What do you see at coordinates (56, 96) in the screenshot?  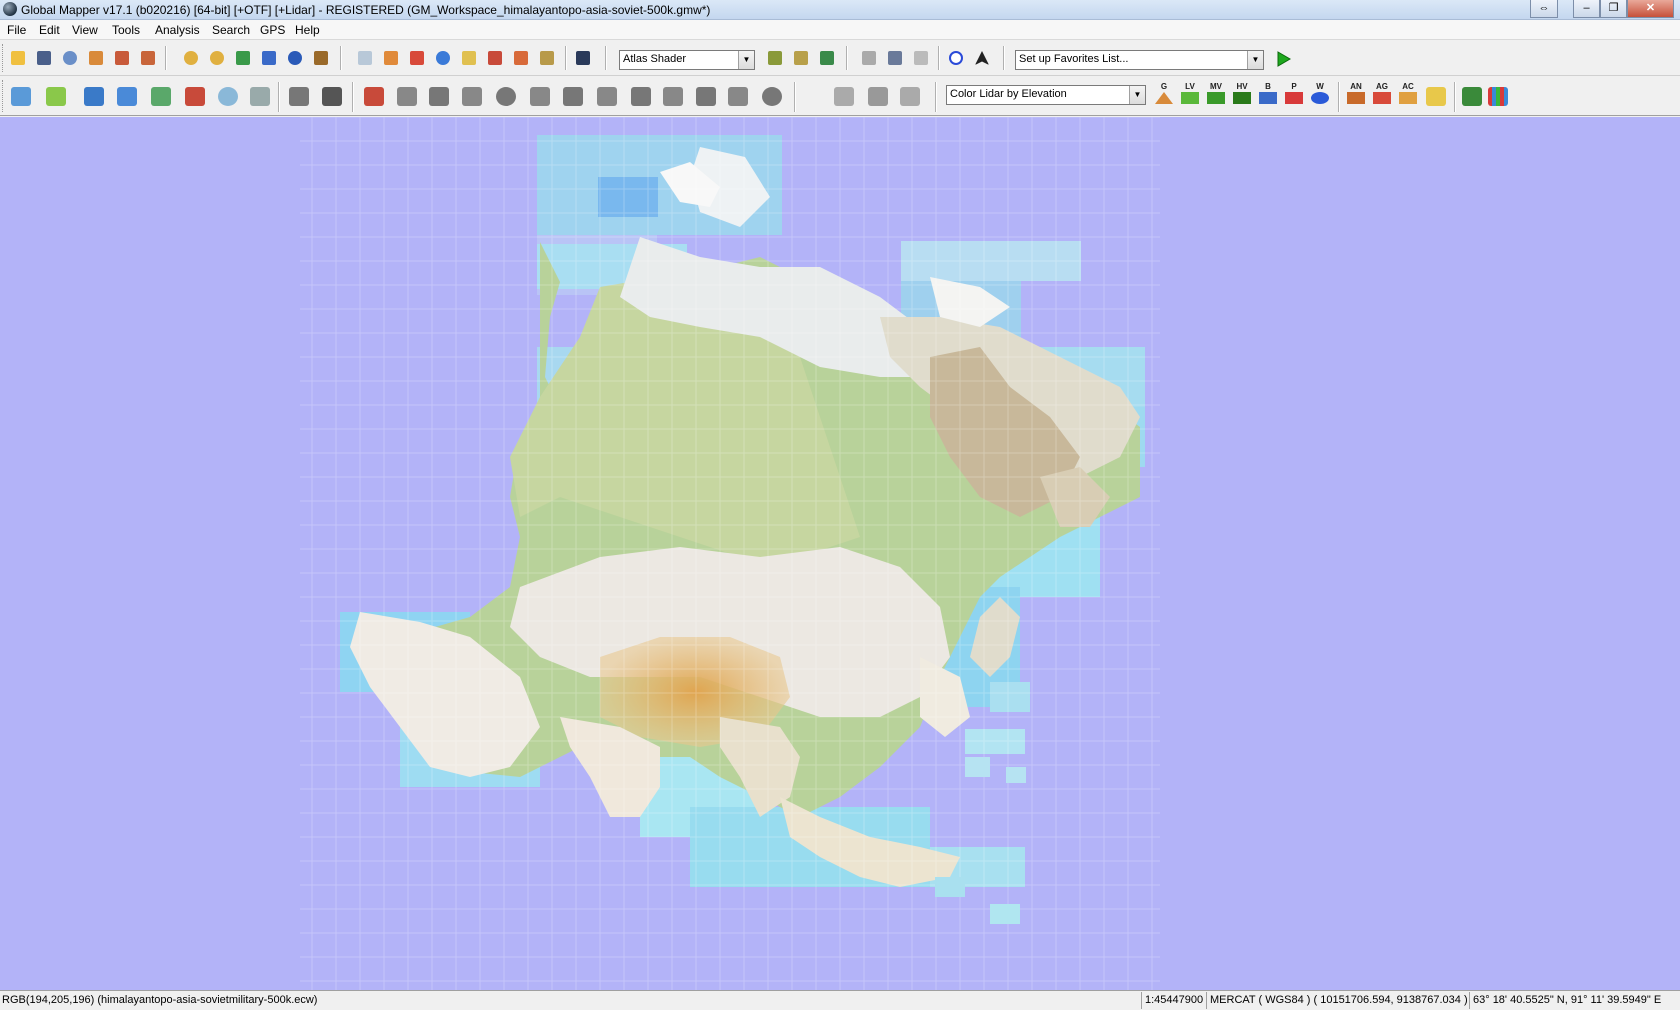 I see `create-line-button` at bounding box center [56, 96].